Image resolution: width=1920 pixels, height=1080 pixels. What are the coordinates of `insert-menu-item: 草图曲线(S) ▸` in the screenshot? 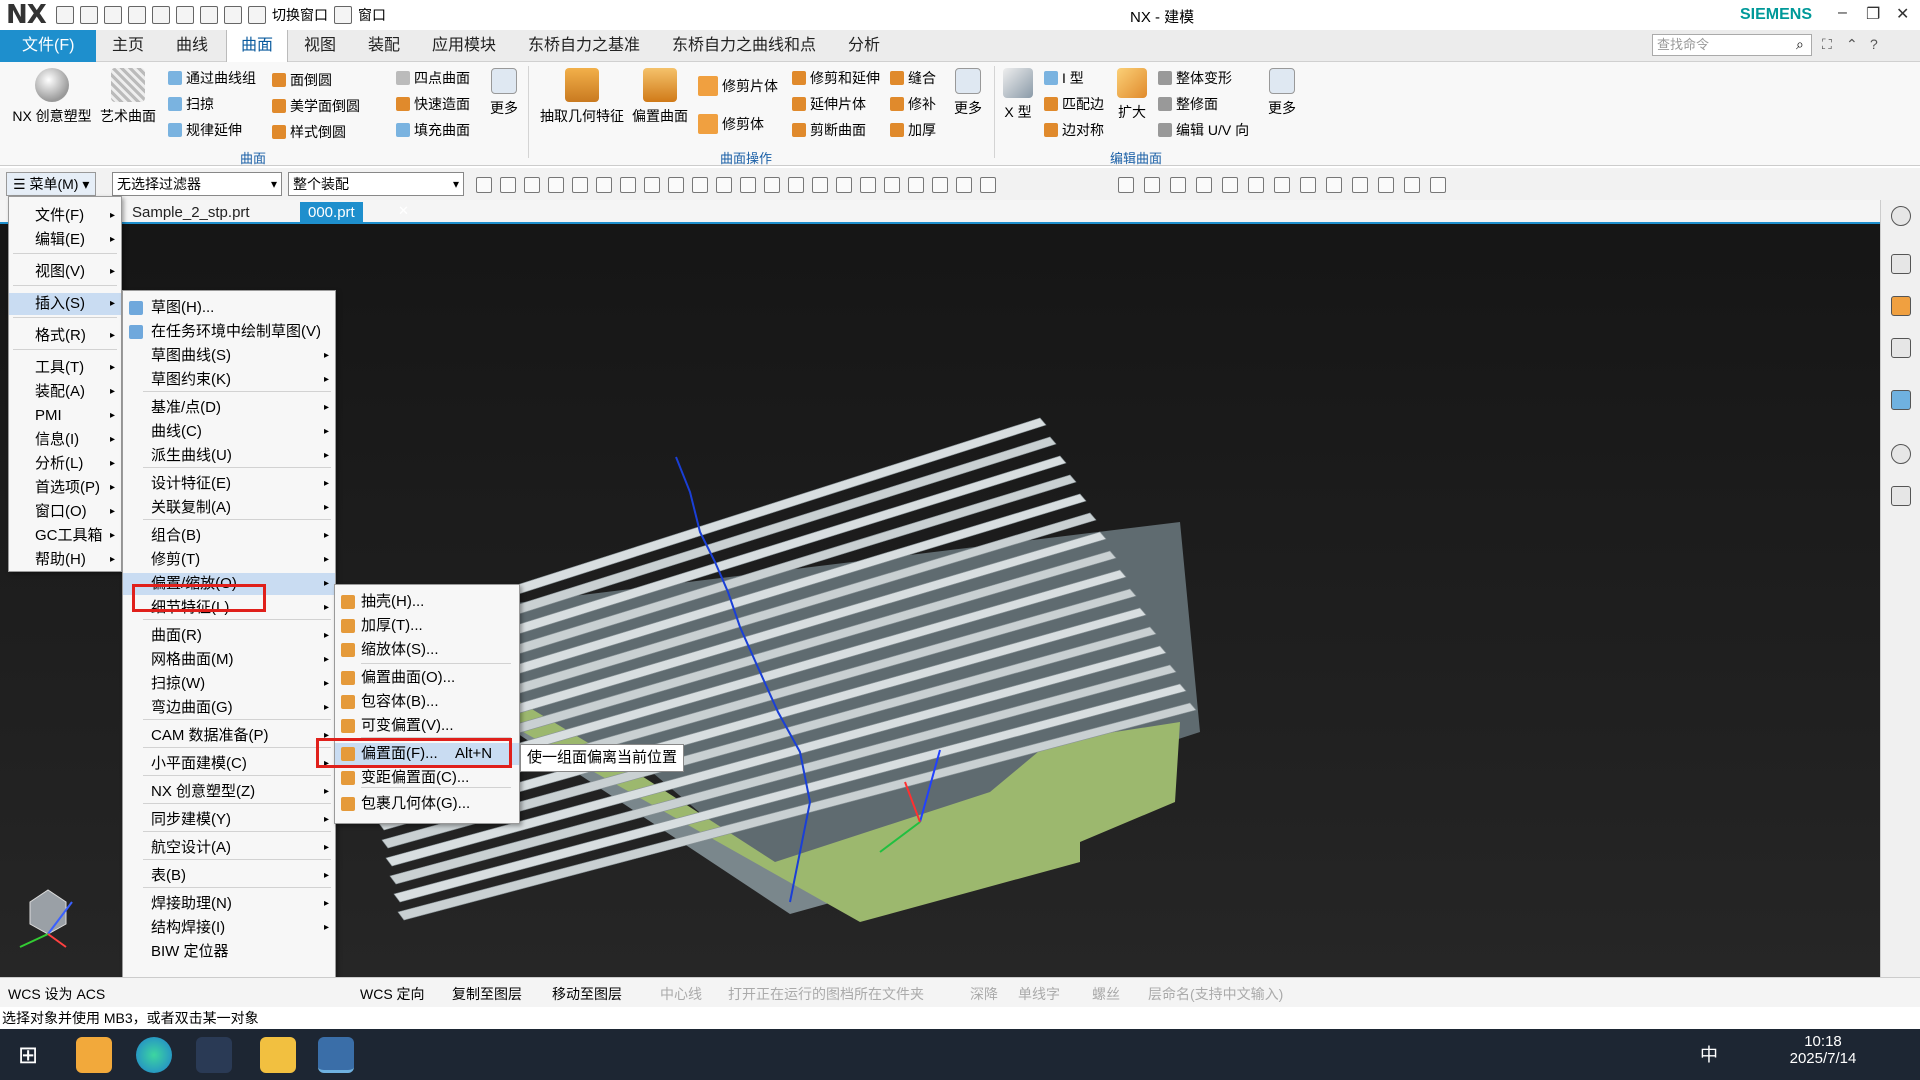 It's located at (229, 356).